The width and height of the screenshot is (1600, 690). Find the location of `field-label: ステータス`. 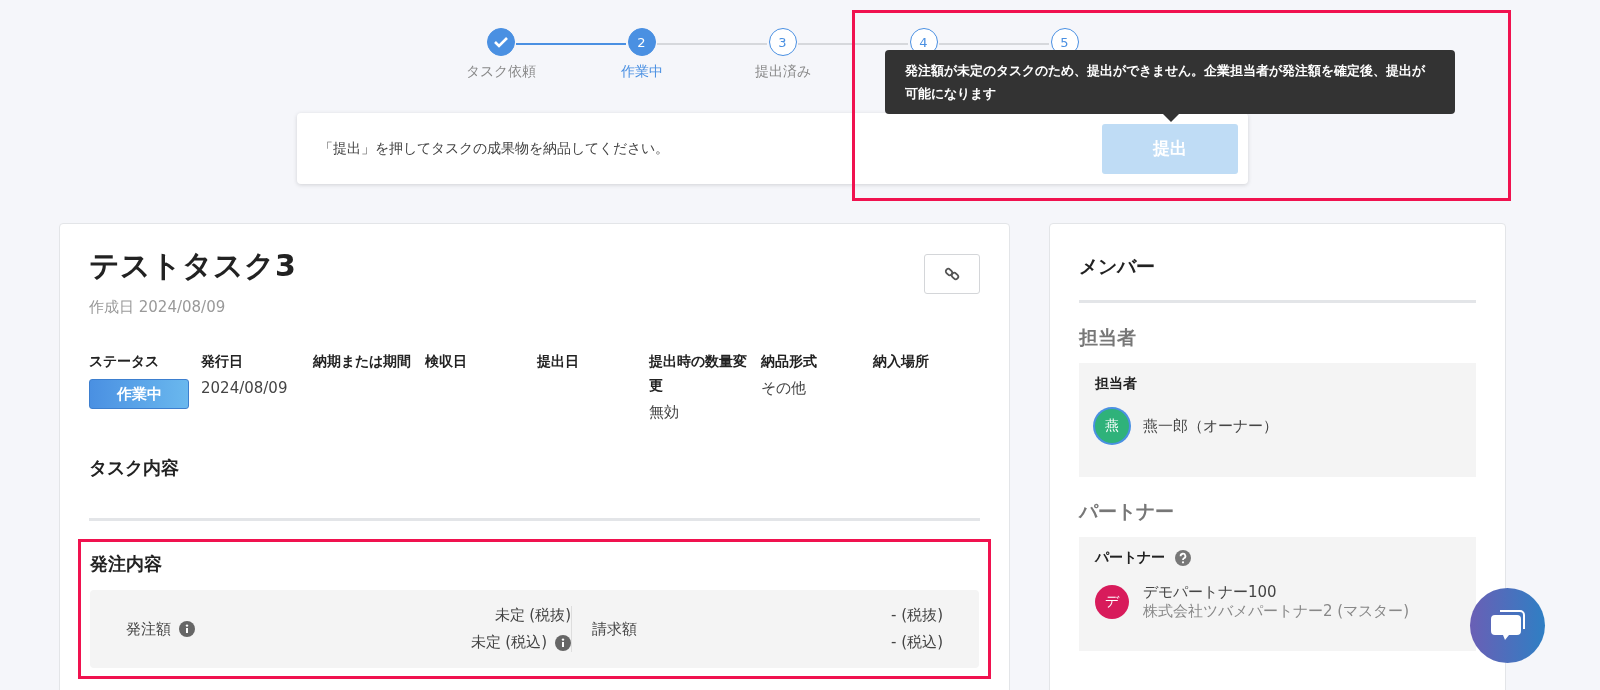

field-label: ステータス is located at coordinates (124, 361).